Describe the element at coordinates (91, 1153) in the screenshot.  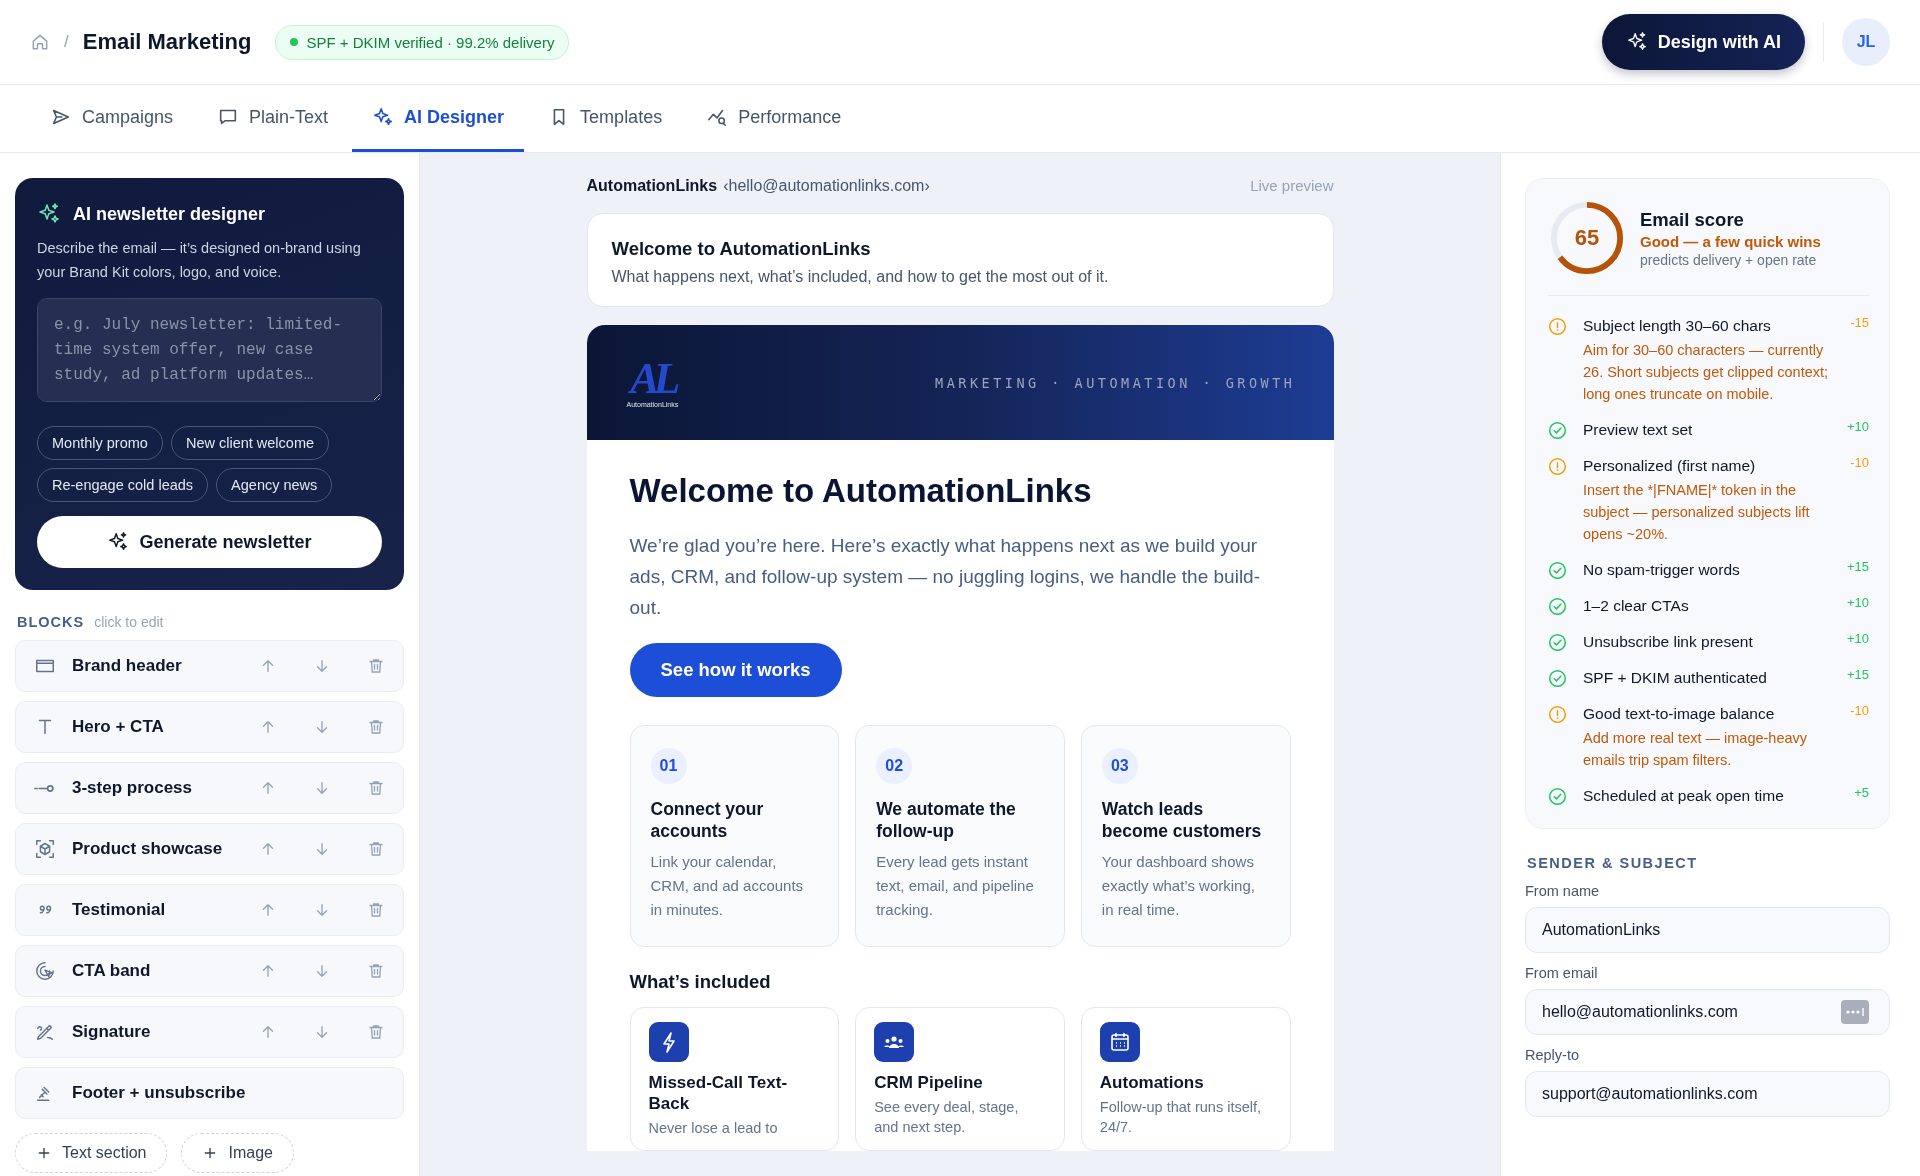
I see `add-block-button: Text section` at that location.